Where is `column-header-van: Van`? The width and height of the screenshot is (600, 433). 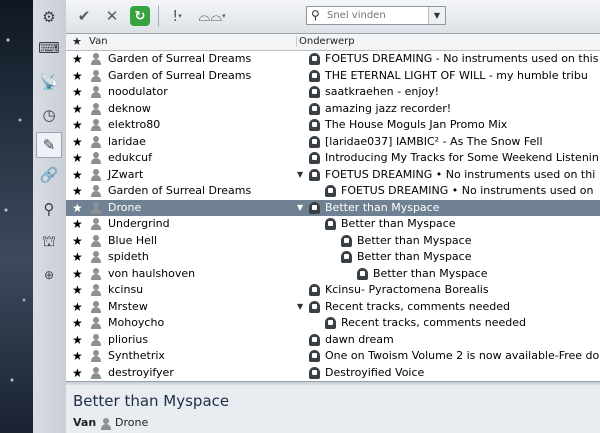
column-header-van: Van is located at coordinates (98, 41).